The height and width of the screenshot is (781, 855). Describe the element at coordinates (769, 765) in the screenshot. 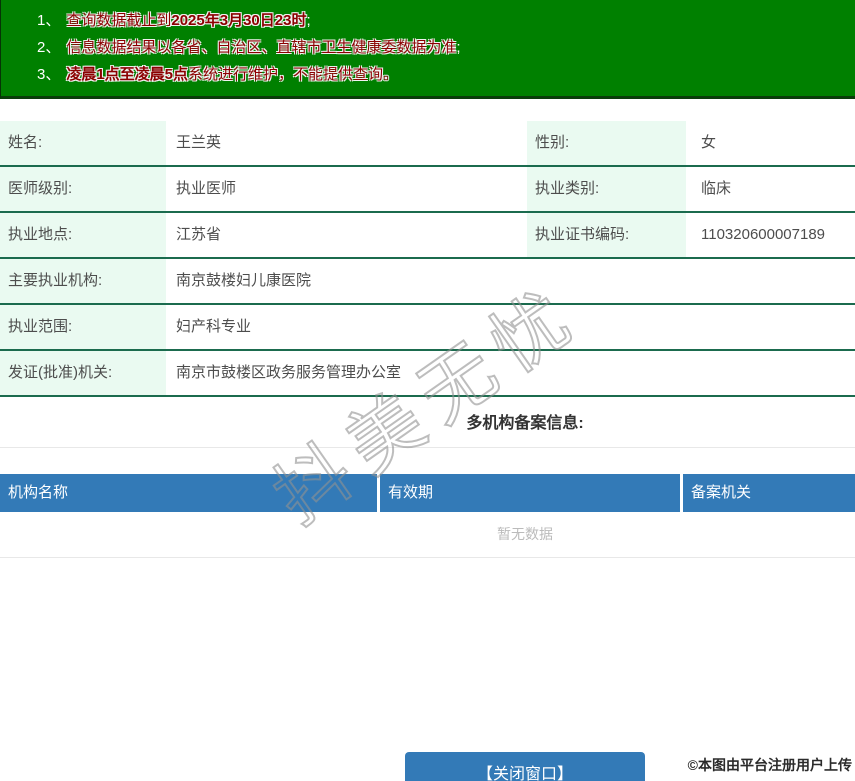

I see `upload-stamp: ©本图由平台注册用户上传` at that location.